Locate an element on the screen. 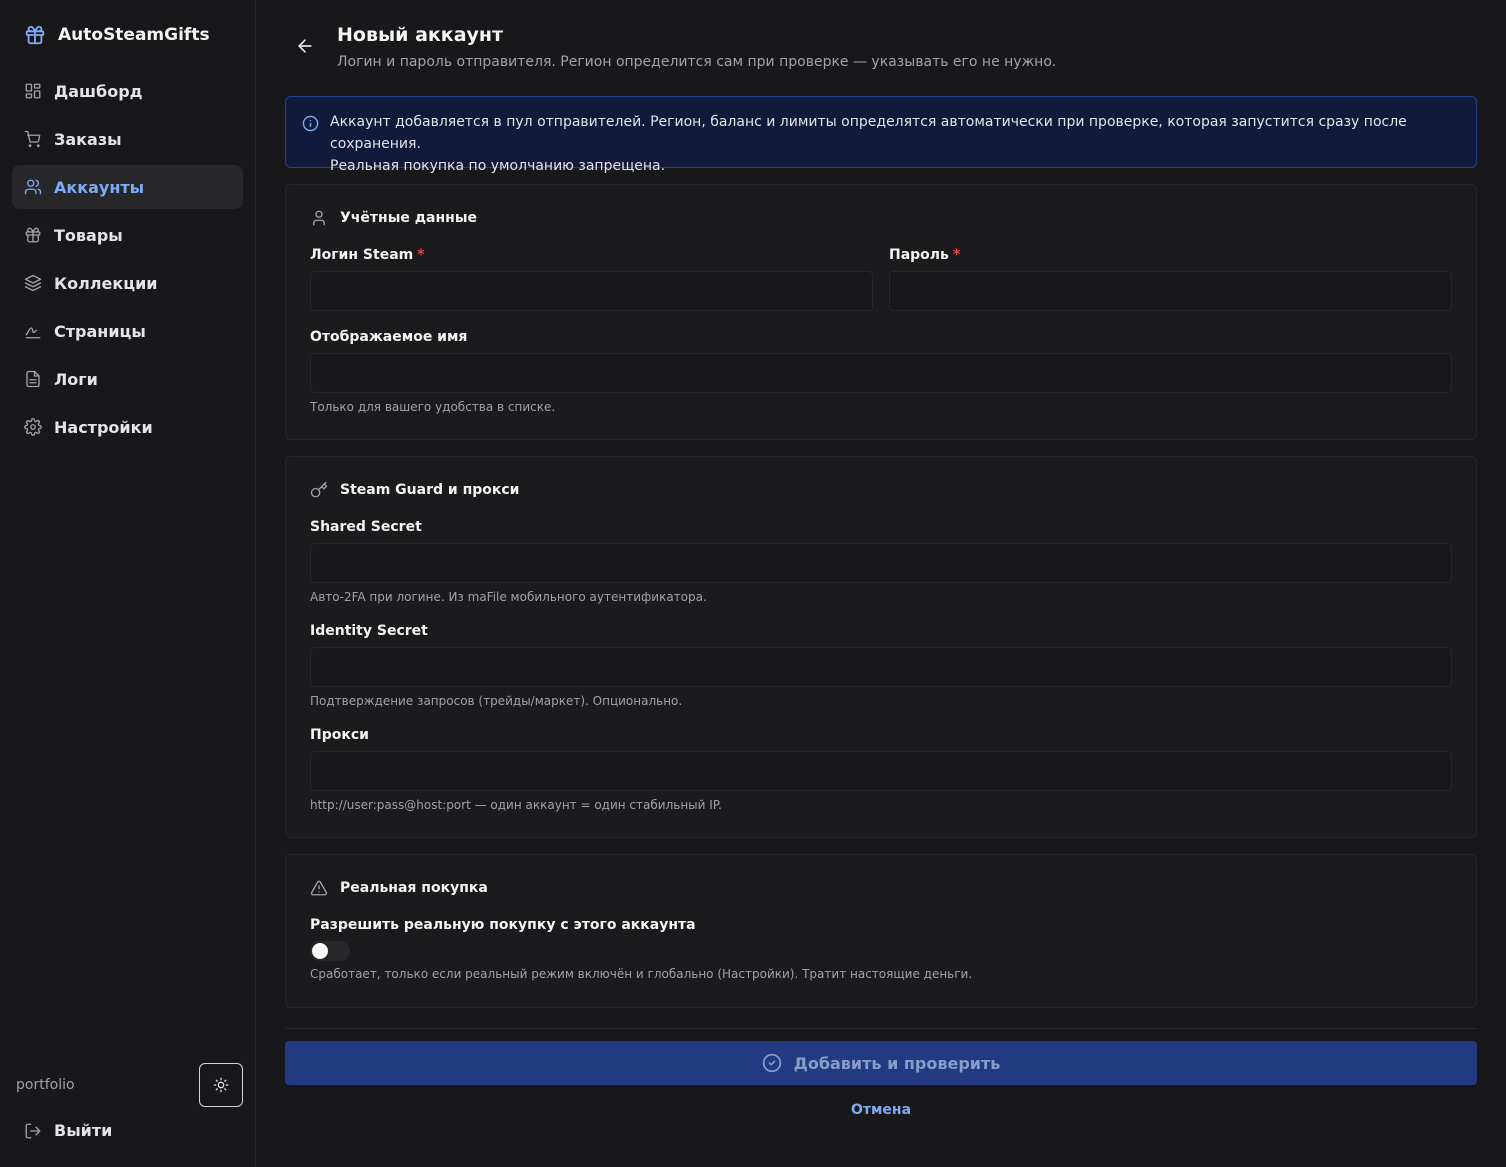 The image size is (1506, 1167). steam-guard-header: Steam Guard и прокси is located at coordinates (415, 490).